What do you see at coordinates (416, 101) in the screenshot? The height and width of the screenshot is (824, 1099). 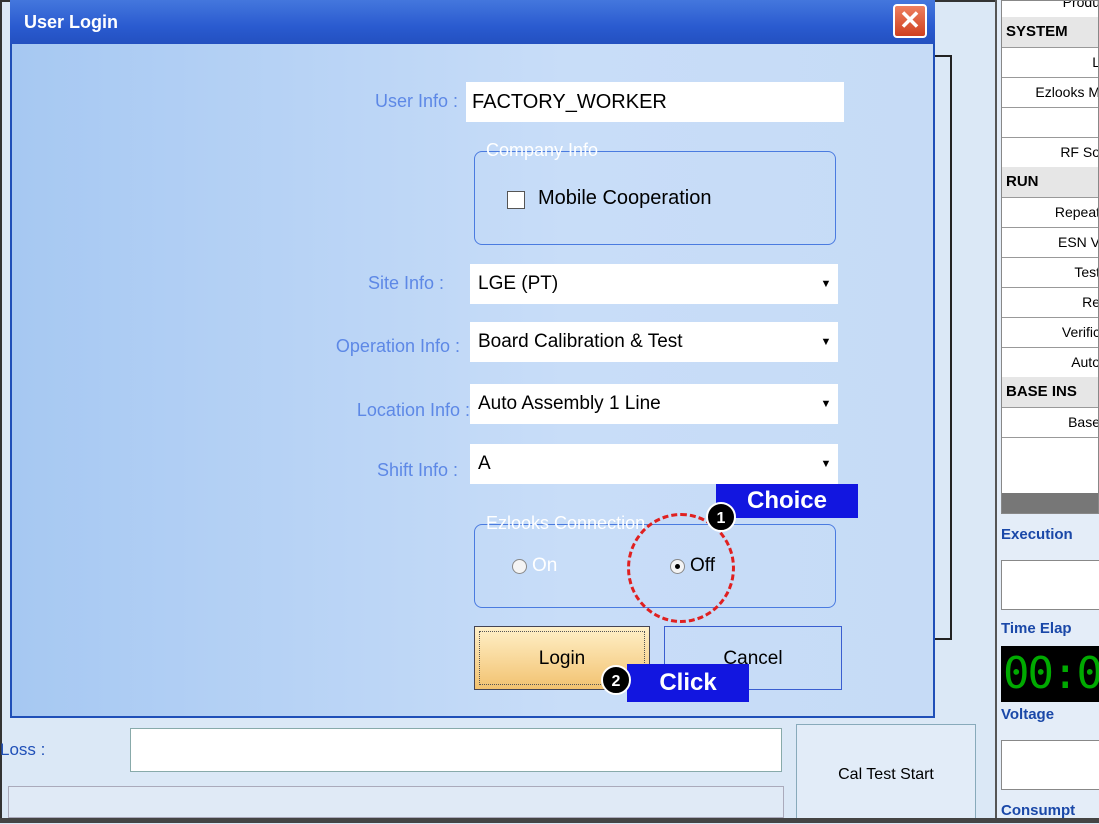 I see `user-info-label: User Info :` at bounding box center [416, 101].